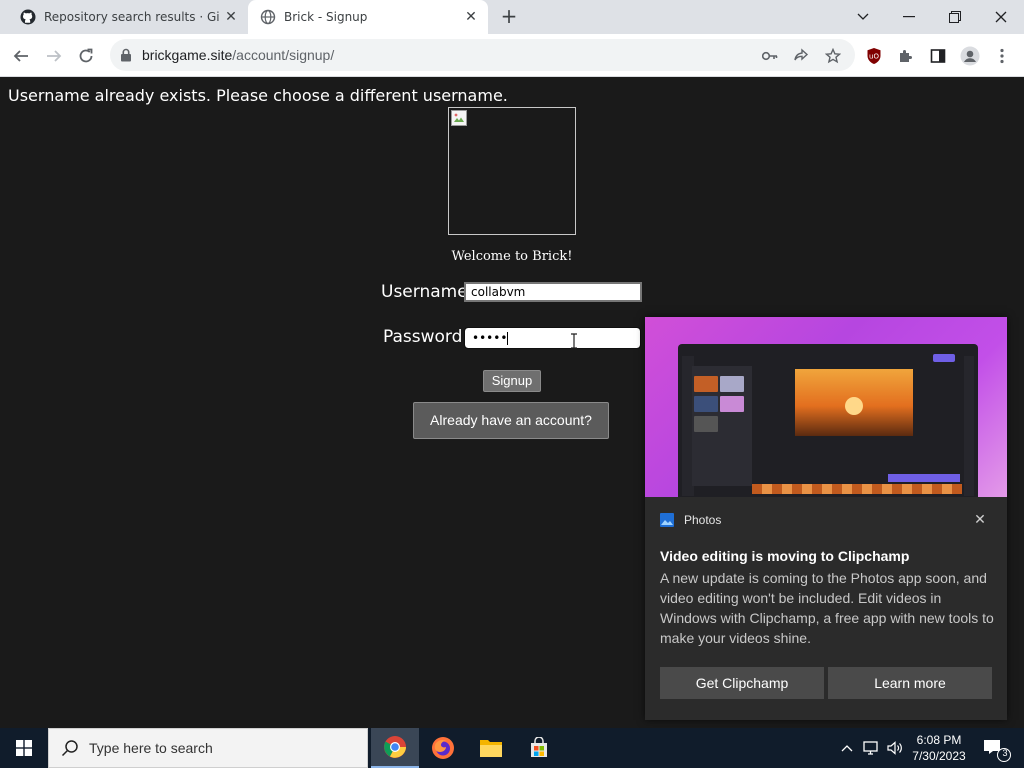  Describe the element at coordinates (770, 56) in the screenshot. I see `password-key-icon` at that location.